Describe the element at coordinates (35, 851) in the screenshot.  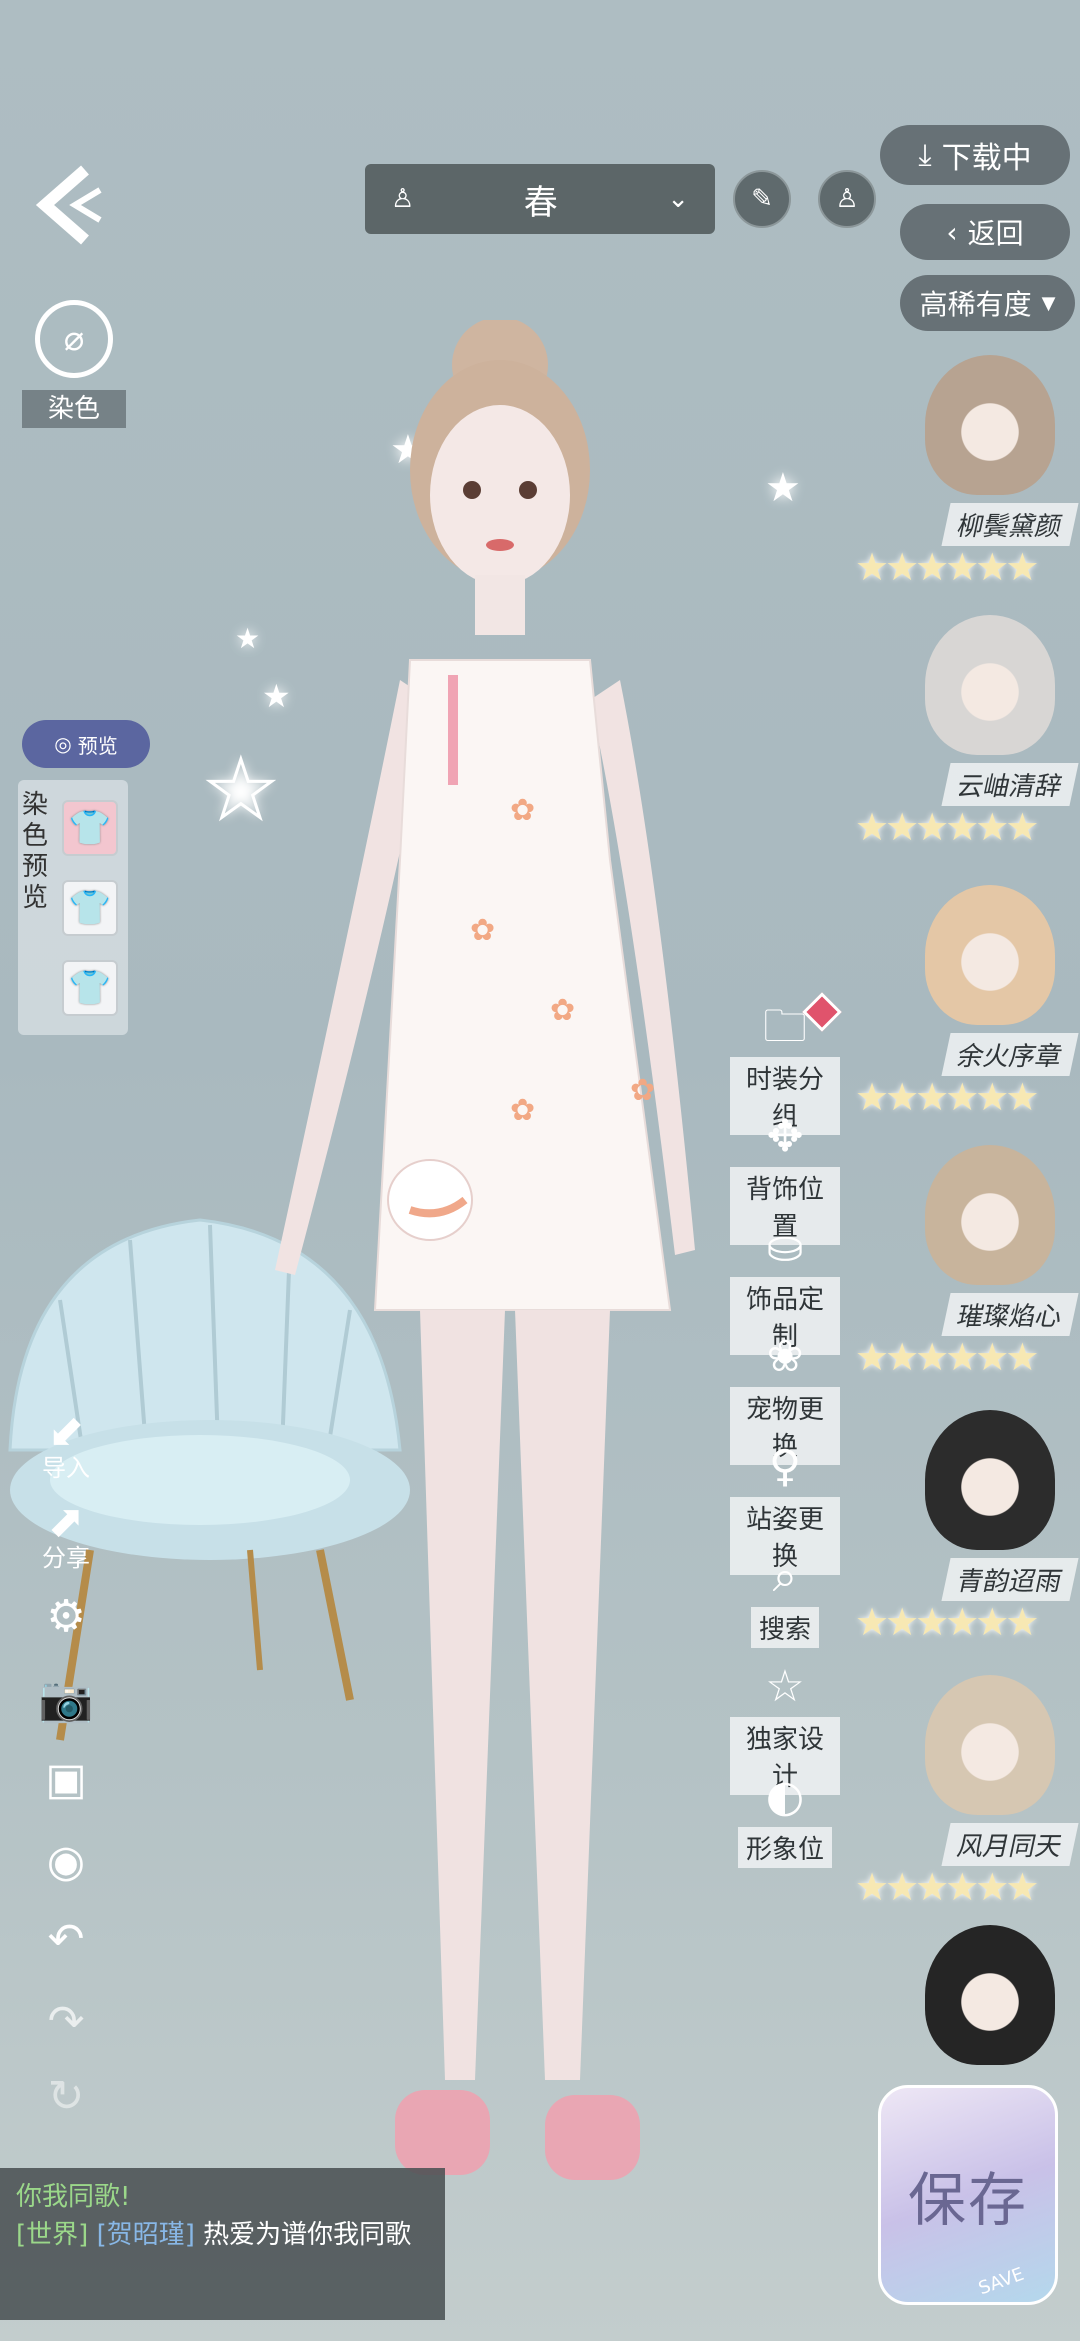
I see `dye-preview-label: 染色预览` at that location.